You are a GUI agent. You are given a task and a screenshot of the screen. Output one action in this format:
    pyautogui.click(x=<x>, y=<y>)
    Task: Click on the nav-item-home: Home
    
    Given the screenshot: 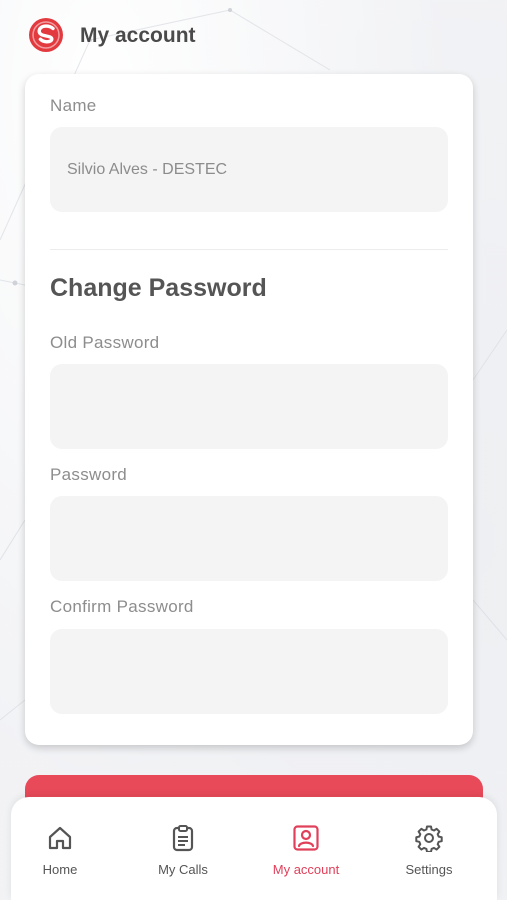 What is the action you would take?
    pyautogui.click(x=60, y=848)
    